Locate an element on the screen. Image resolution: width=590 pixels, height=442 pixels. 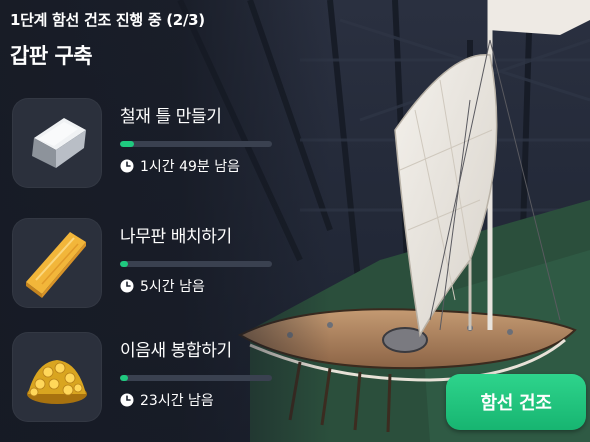
time-remaining: 5시간 남음 is located at coordinates (162, 286).